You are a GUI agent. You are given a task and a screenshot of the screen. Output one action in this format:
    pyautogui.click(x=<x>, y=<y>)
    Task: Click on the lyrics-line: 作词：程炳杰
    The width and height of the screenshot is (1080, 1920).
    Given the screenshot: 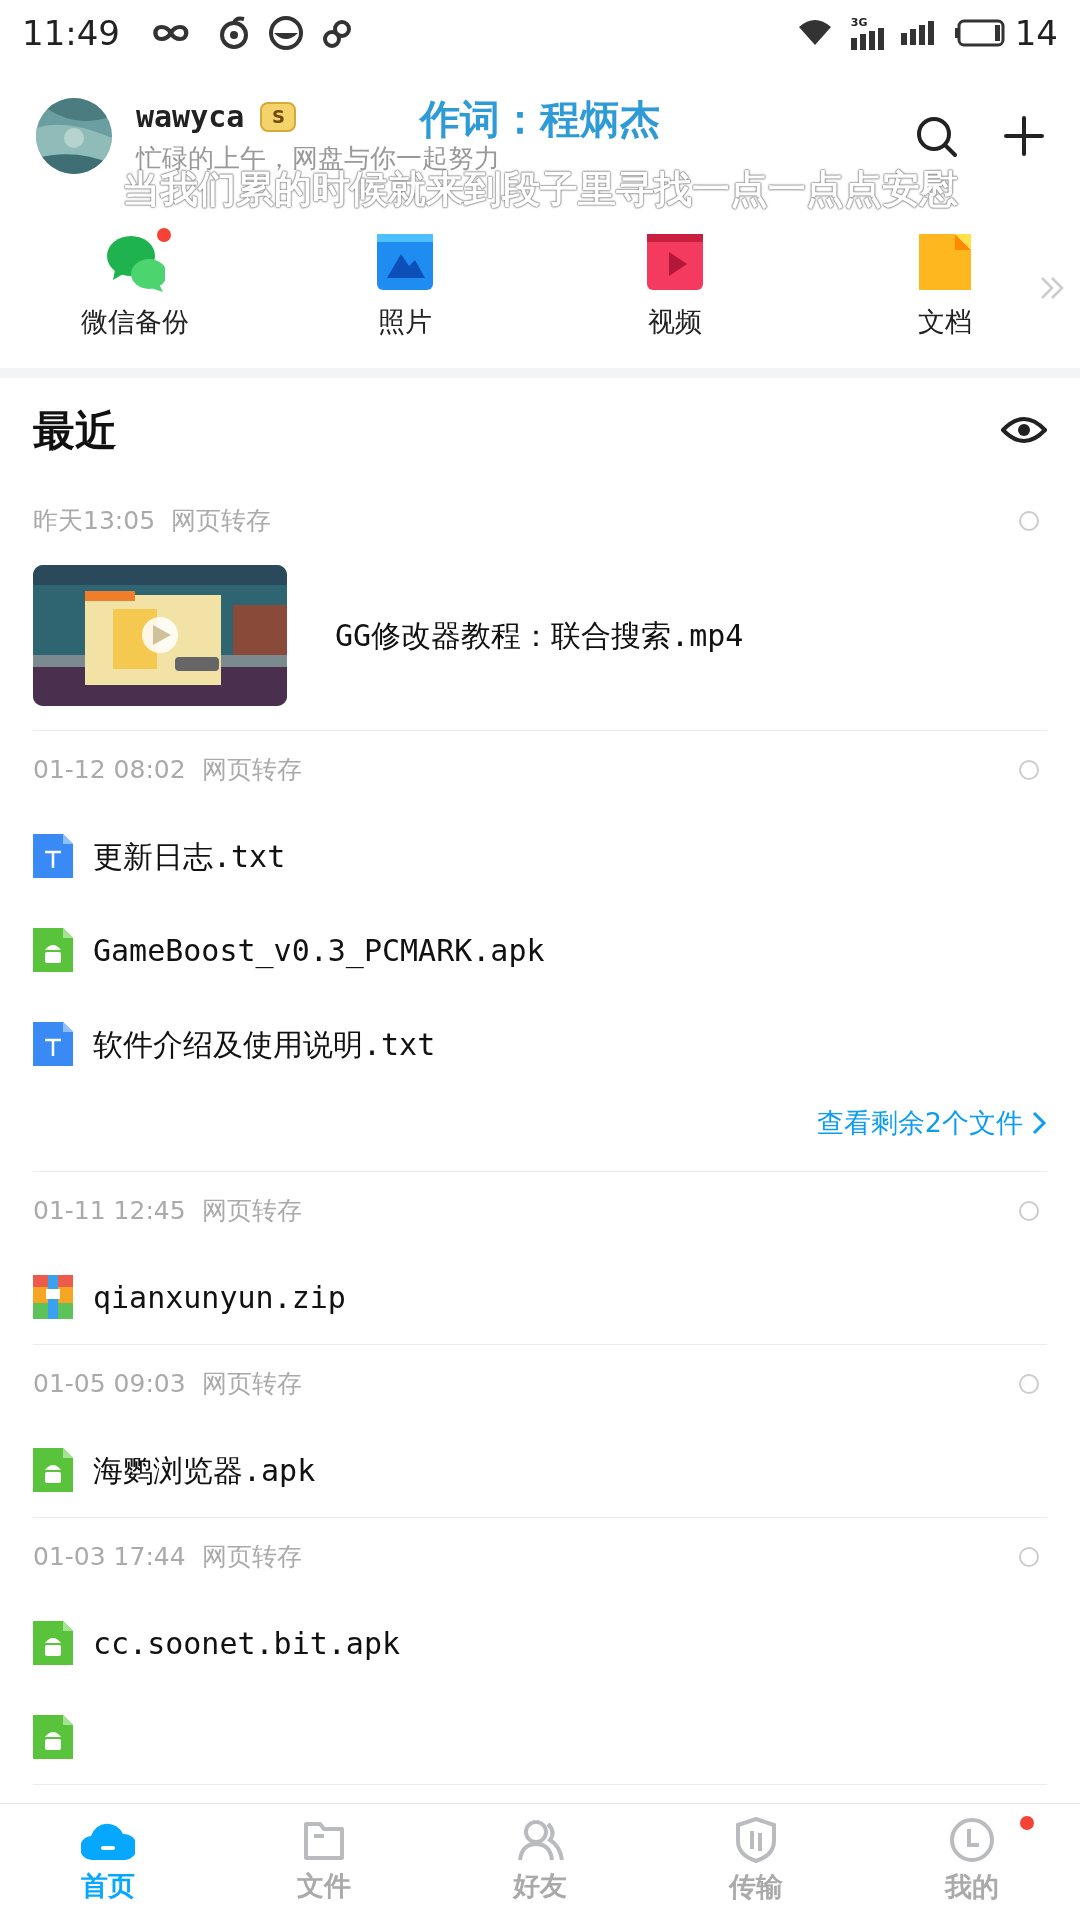 What is the action you would take?
    pyautogui.click(x=540, y=119)
    